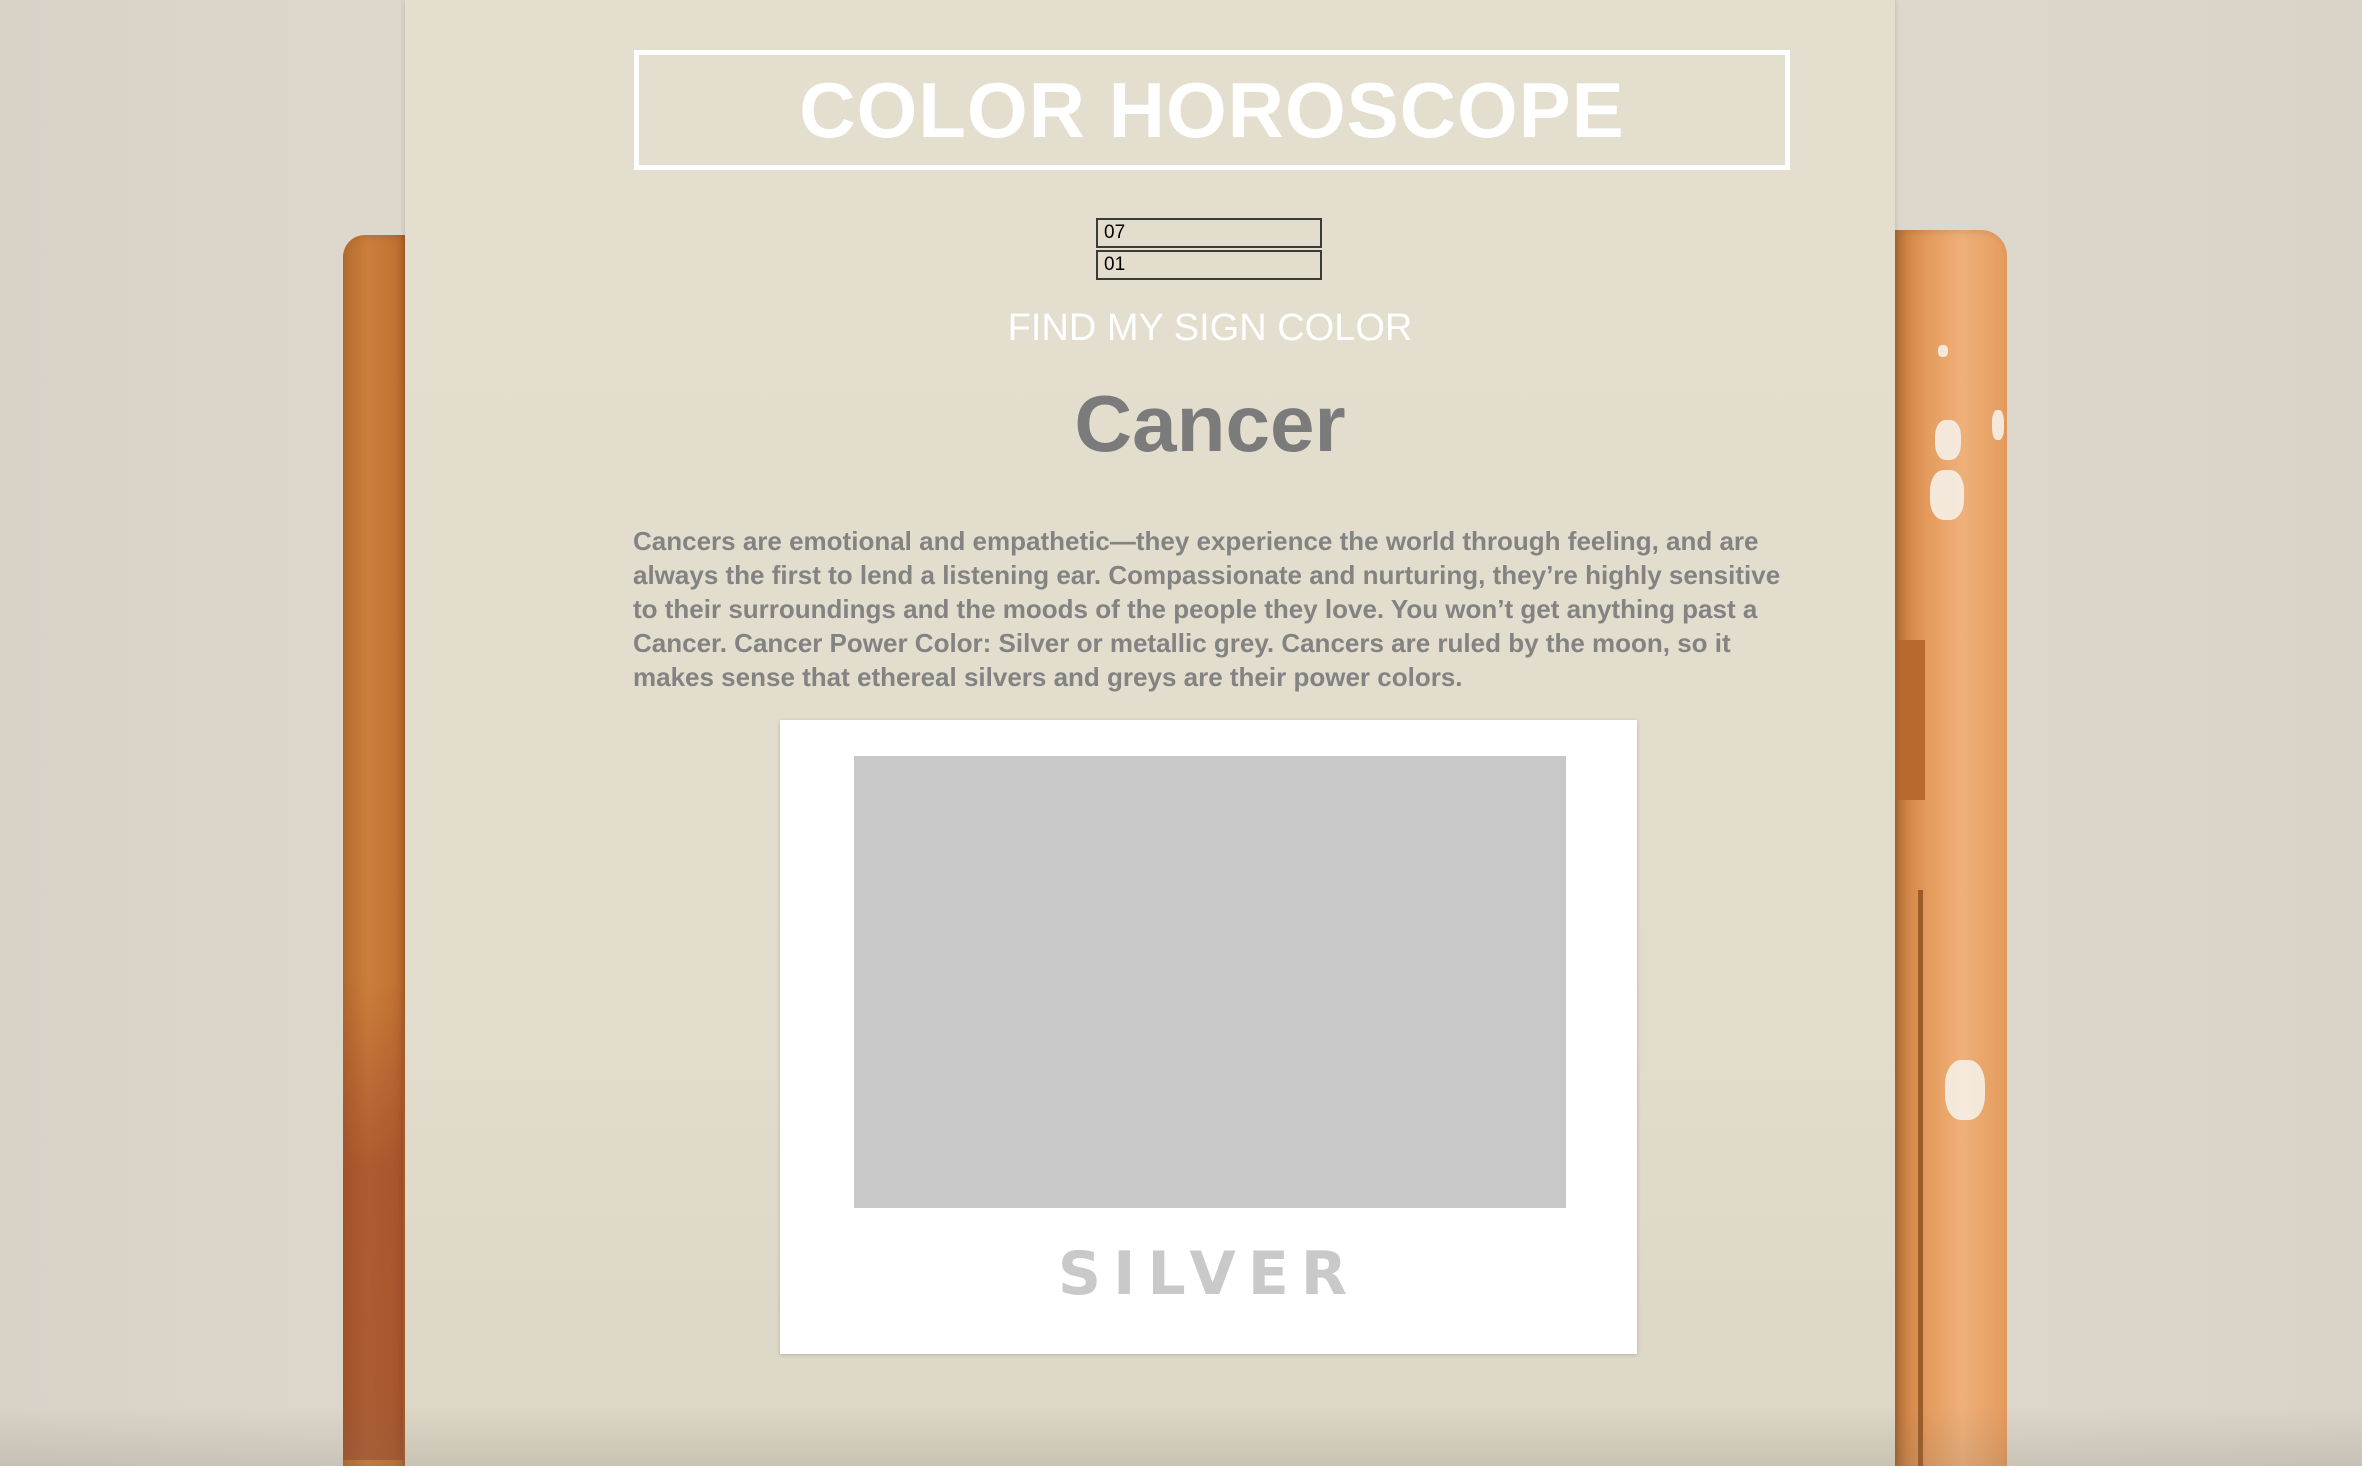 This screenshot has height=1466, width=2362. I want to click on easel-right-leg, so click(1951, 848).